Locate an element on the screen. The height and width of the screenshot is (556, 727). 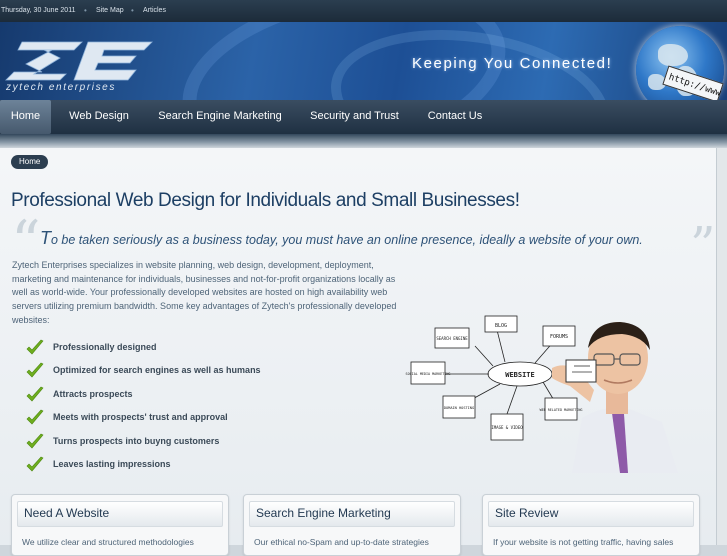
nav-web-design: Web Design is located at coordinates (99, 117).